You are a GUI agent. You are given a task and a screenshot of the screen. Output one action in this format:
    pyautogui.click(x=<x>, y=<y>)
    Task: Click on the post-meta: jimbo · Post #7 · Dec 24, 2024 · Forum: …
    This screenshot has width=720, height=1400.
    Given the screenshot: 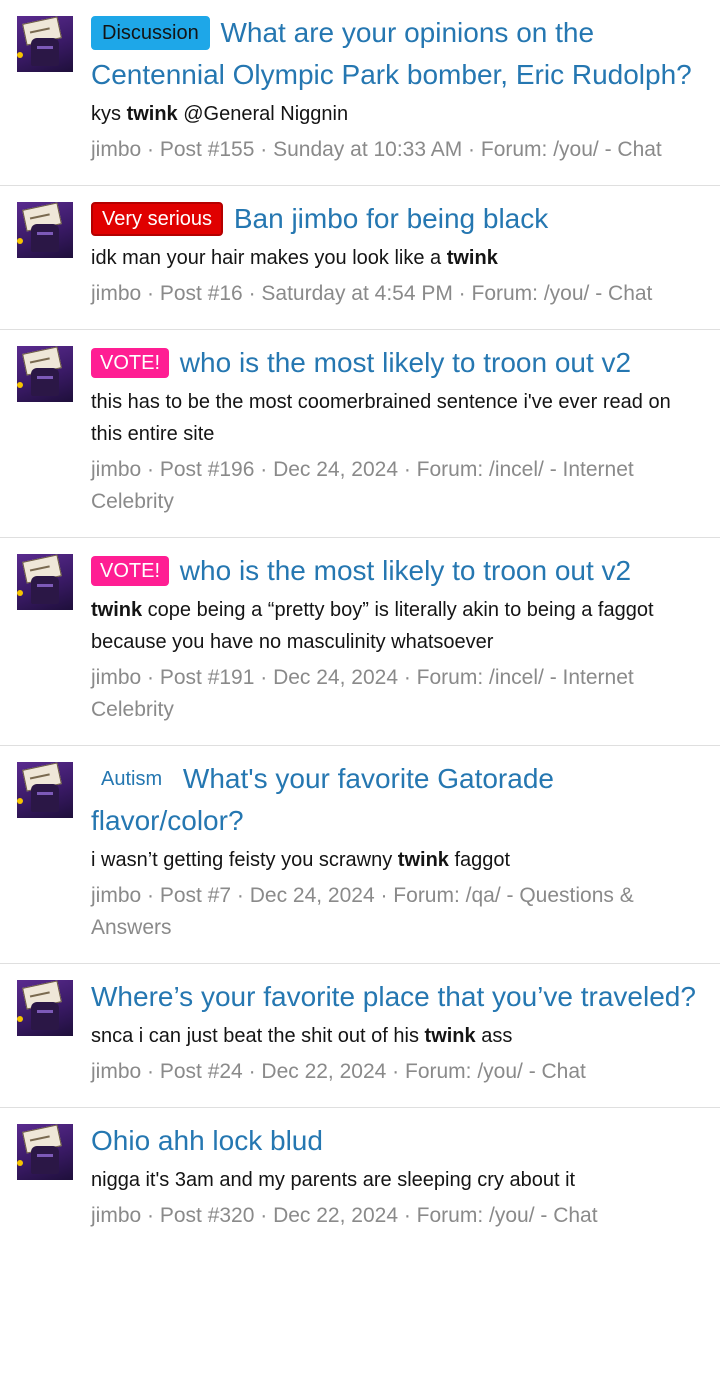 What is the action you would take?
    pyautogui.click(x=362, y=911)
    